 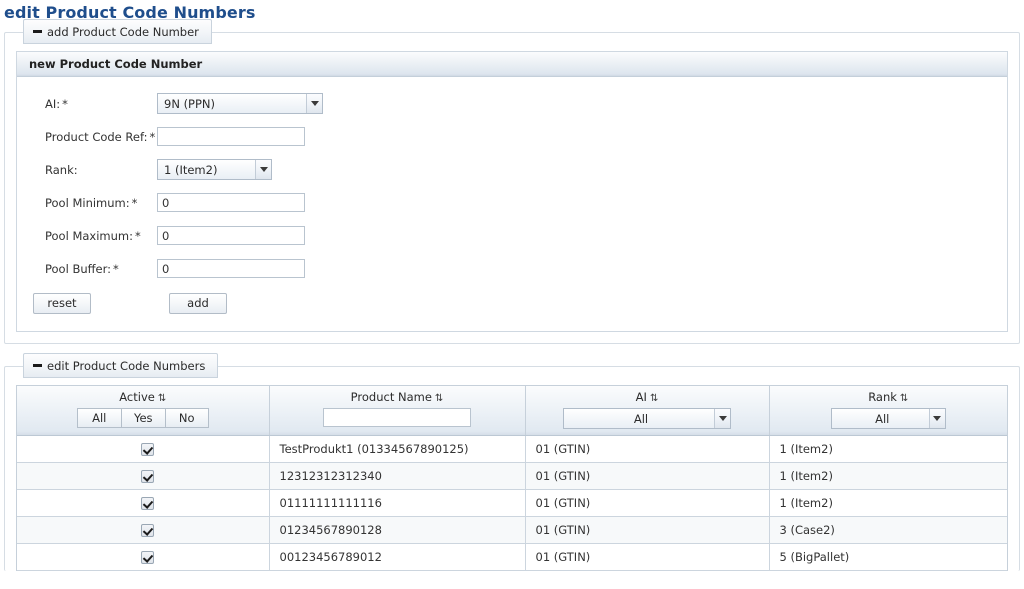 I want to click on ai-filter-select: All, so click(x=647, y=418).